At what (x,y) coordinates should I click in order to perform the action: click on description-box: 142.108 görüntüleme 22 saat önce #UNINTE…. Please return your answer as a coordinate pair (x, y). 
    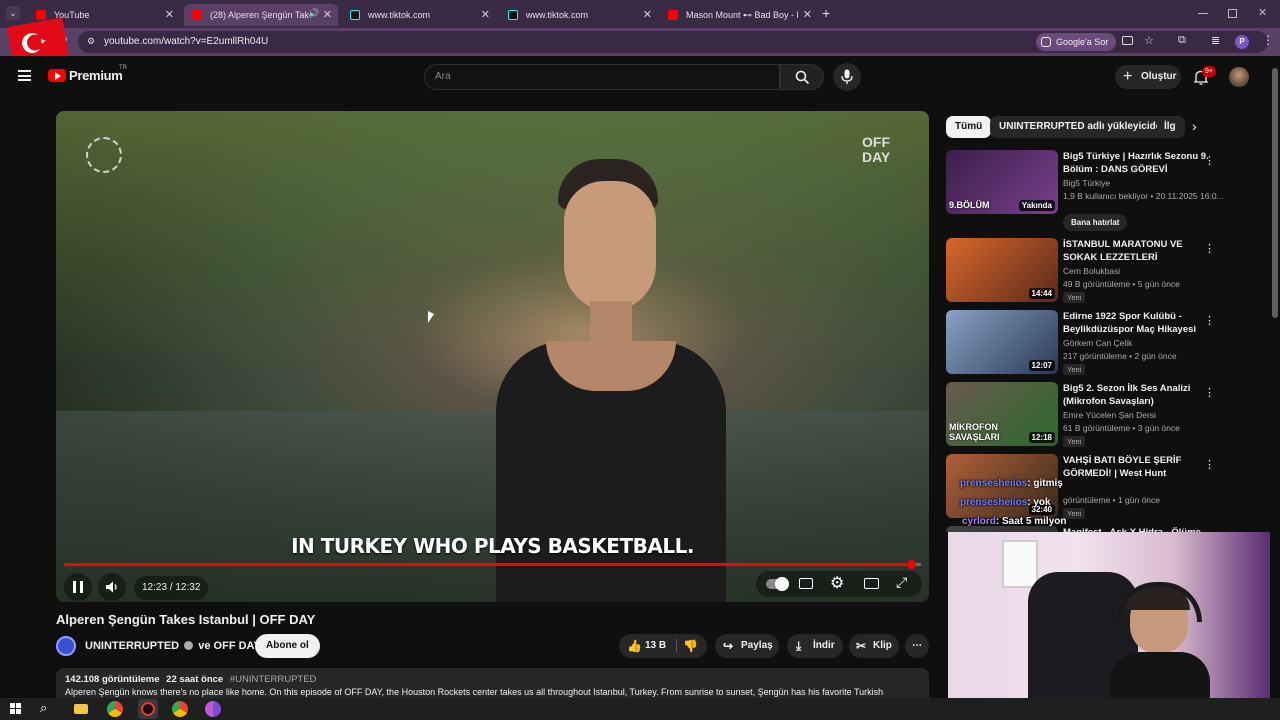
    Looking at the image, I should click on (492, 683).